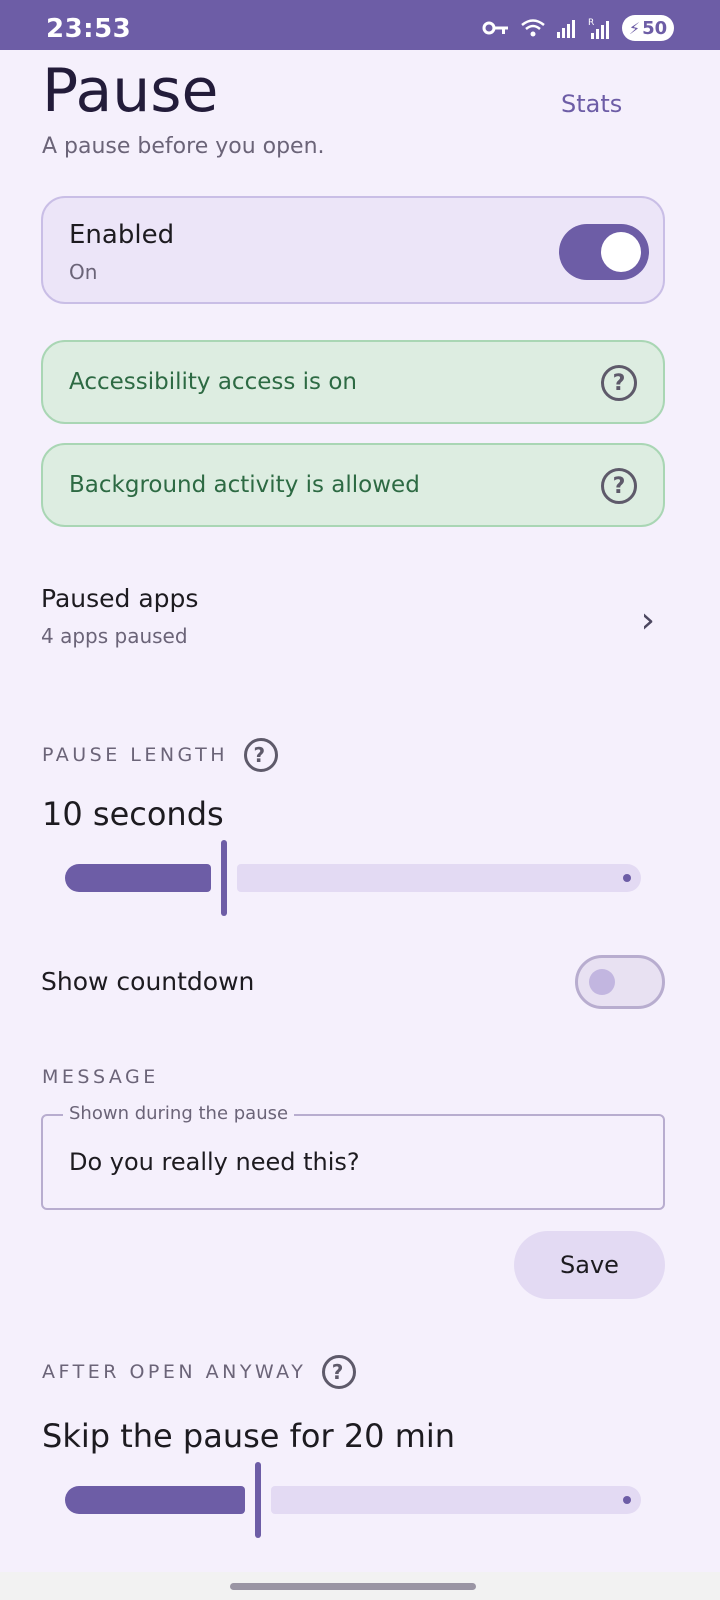 This screenshot has width=720, height=1600. I want to click on background-activity-label: Background activity is allowed, so click(244, 485).